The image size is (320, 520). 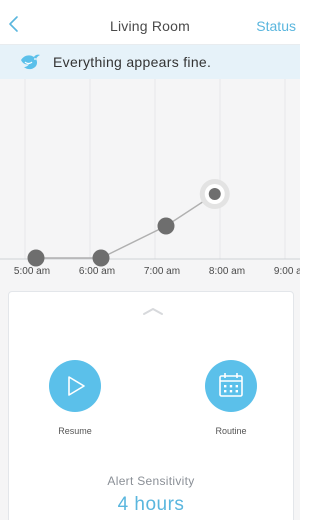 What do you see at coordinates (97, 271) in the screenshot?
I see `x-tick-label: 6:00 am` at bounding box center [97, 271].